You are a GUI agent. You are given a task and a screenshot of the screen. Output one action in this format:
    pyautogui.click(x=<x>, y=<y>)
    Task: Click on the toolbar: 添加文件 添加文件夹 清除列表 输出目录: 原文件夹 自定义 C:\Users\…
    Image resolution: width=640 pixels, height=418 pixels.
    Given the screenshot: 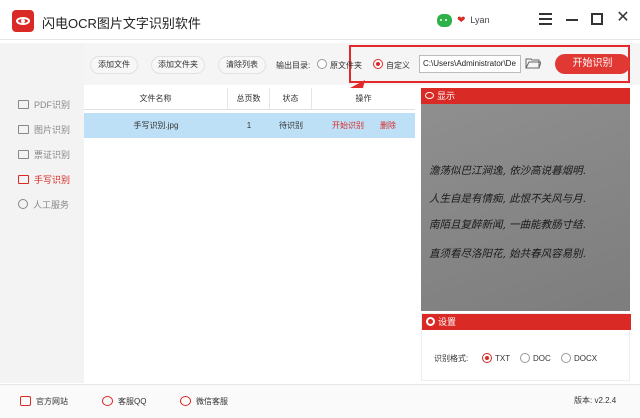 What is the action you would take?
    pyautogui.click(x=362, y=64)
    